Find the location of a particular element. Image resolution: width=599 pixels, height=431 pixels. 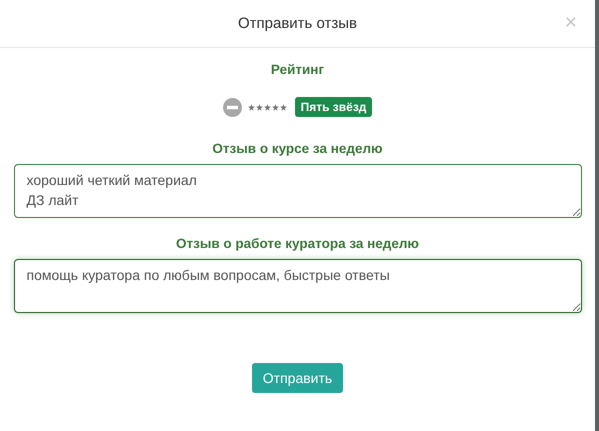

rating-label: Рейтинг is located at coordinates (297, 69).